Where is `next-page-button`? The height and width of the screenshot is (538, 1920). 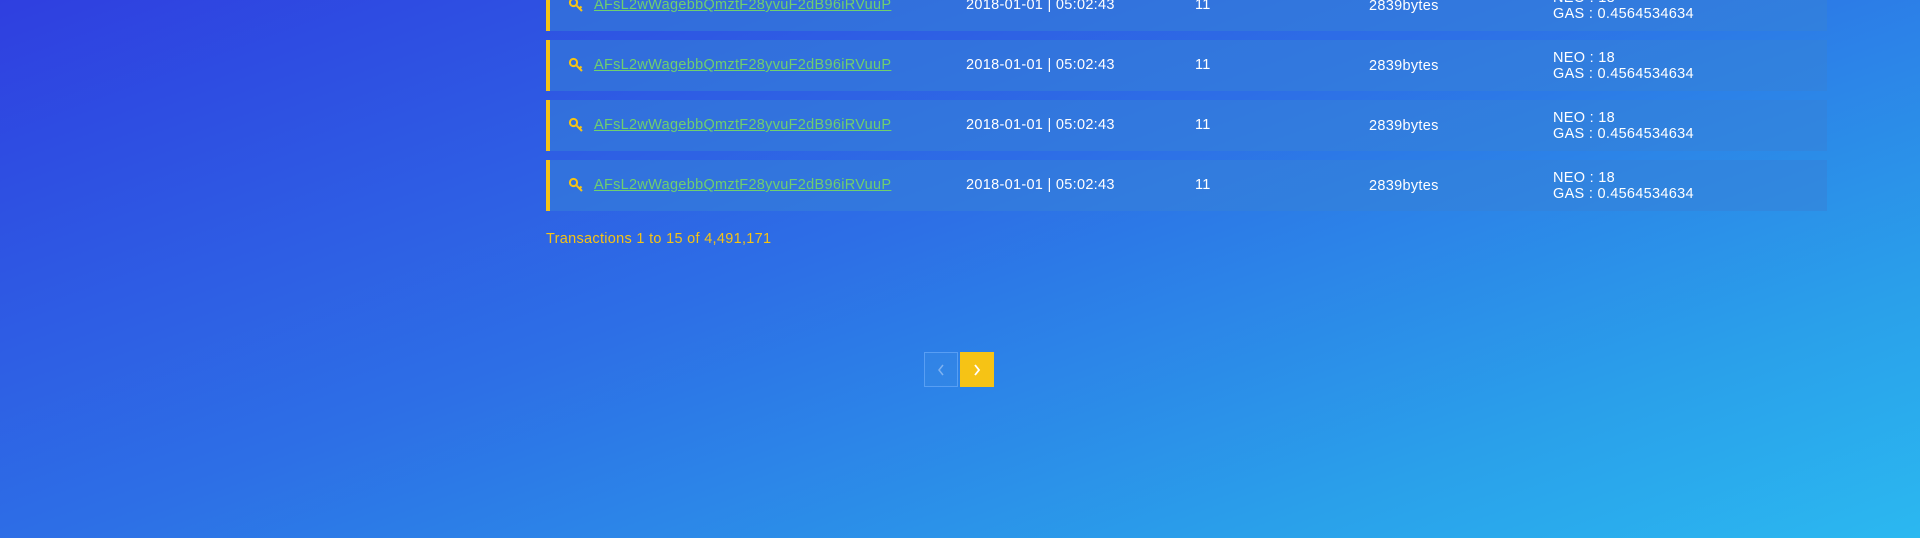
next-page-button is located at coordinates (977, 369).